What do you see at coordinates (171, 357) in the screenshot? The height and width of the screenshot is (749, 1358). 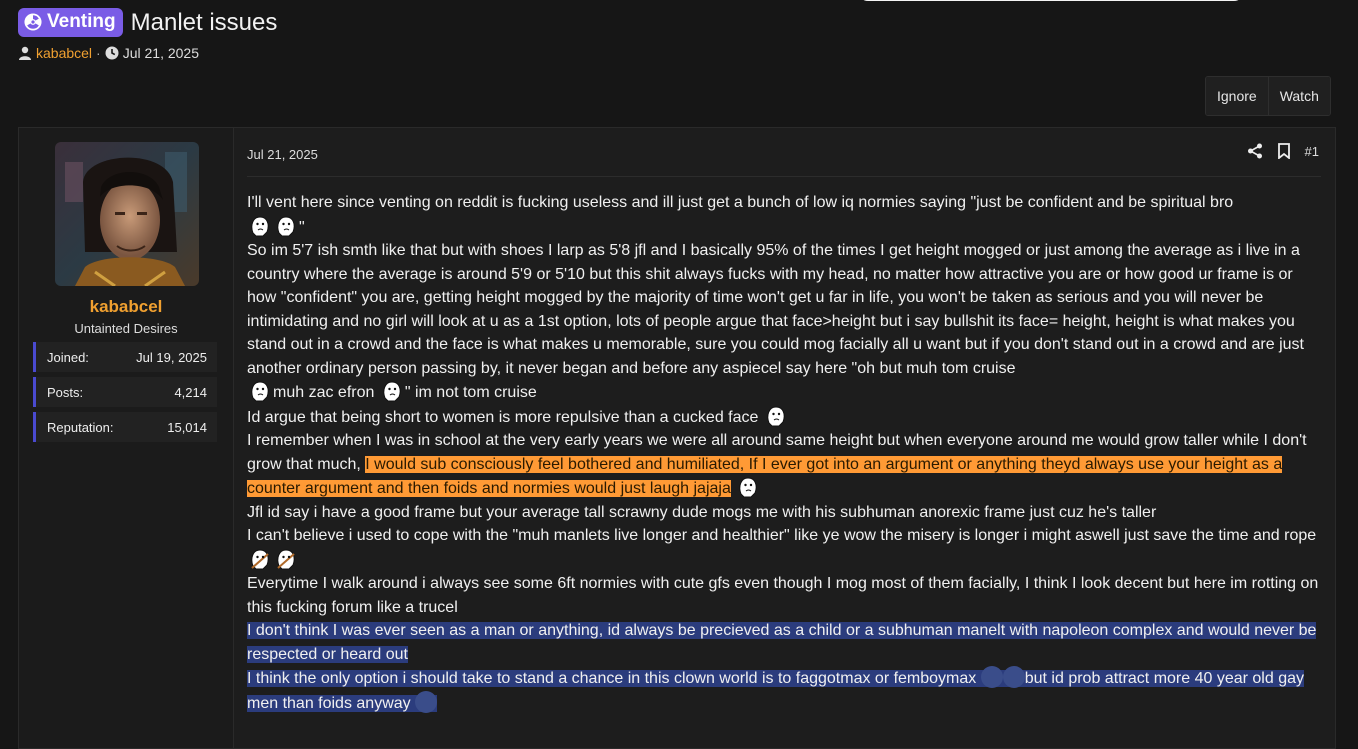 I see `stat-value: Jul 19, 2025` at bounding box center [171, 357].